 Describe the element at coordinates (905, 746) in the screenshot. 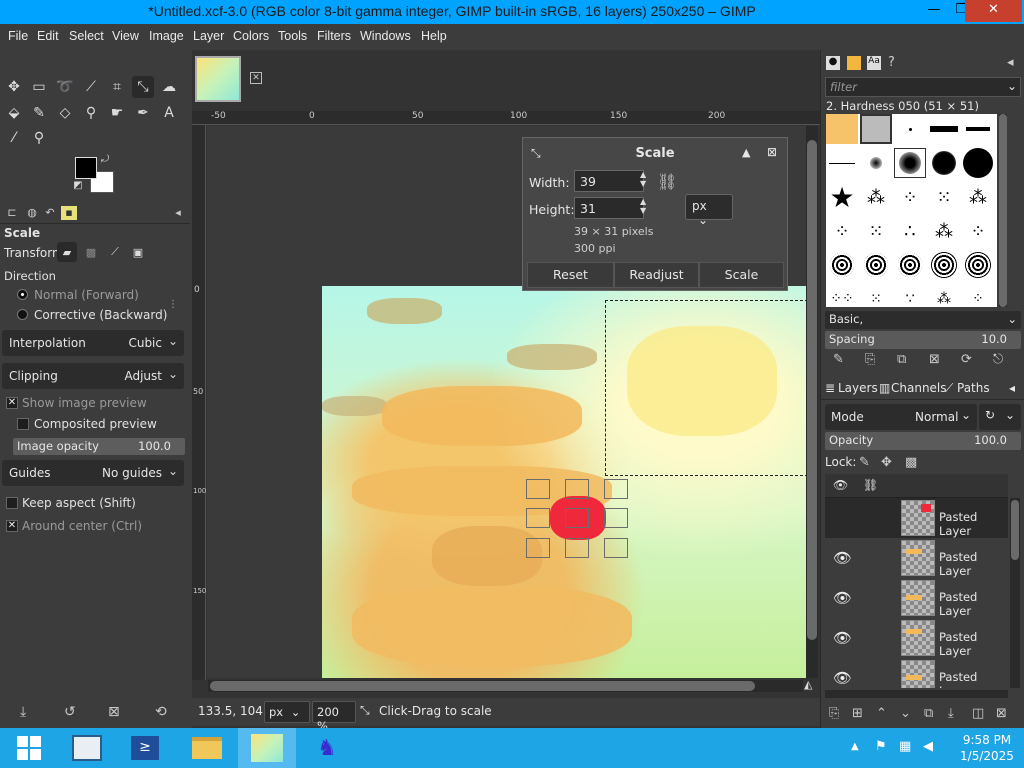

I see `network-icon: ▦` at that location.